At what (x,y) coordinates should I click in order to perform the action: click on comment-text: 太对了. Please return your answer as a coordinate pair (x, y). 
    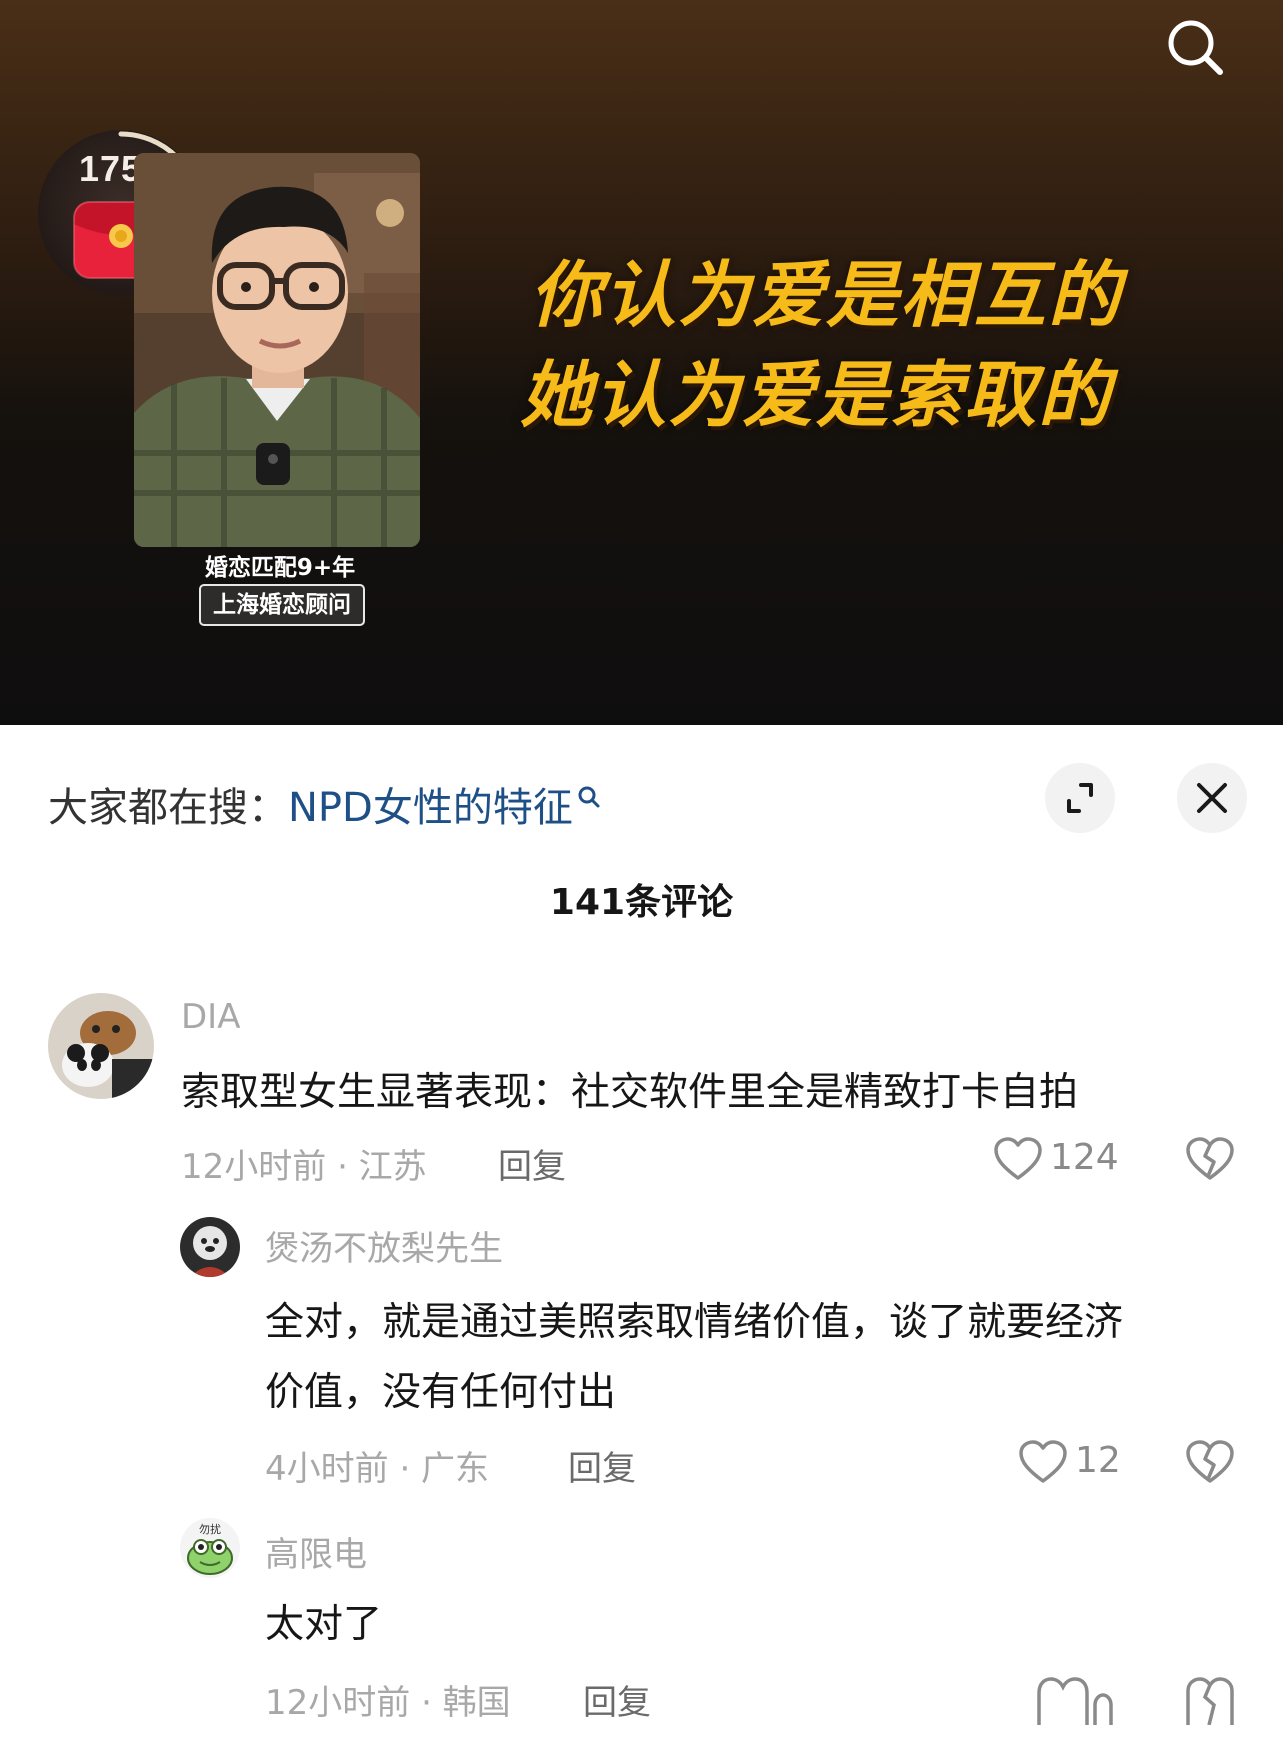
    Looking at the image, I should click on (324, 1624).